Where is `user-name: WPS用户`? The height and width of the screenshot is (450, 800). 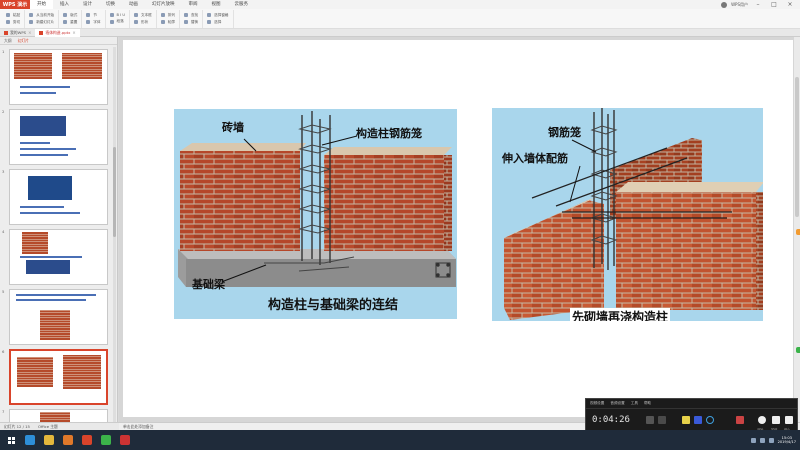 user-name: WPS用户 is located at coordinates (739, 5).